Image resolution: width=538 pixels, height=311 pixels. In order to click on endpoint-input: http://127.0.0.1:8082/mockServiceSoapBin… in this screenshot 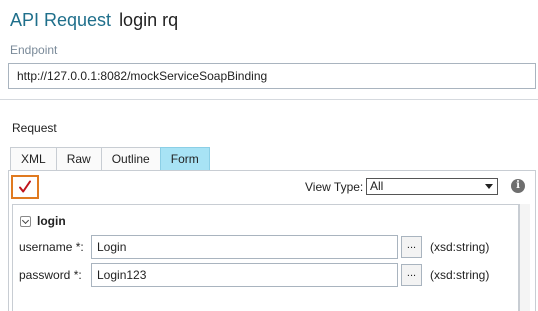, I will do `click(272, 76)`.